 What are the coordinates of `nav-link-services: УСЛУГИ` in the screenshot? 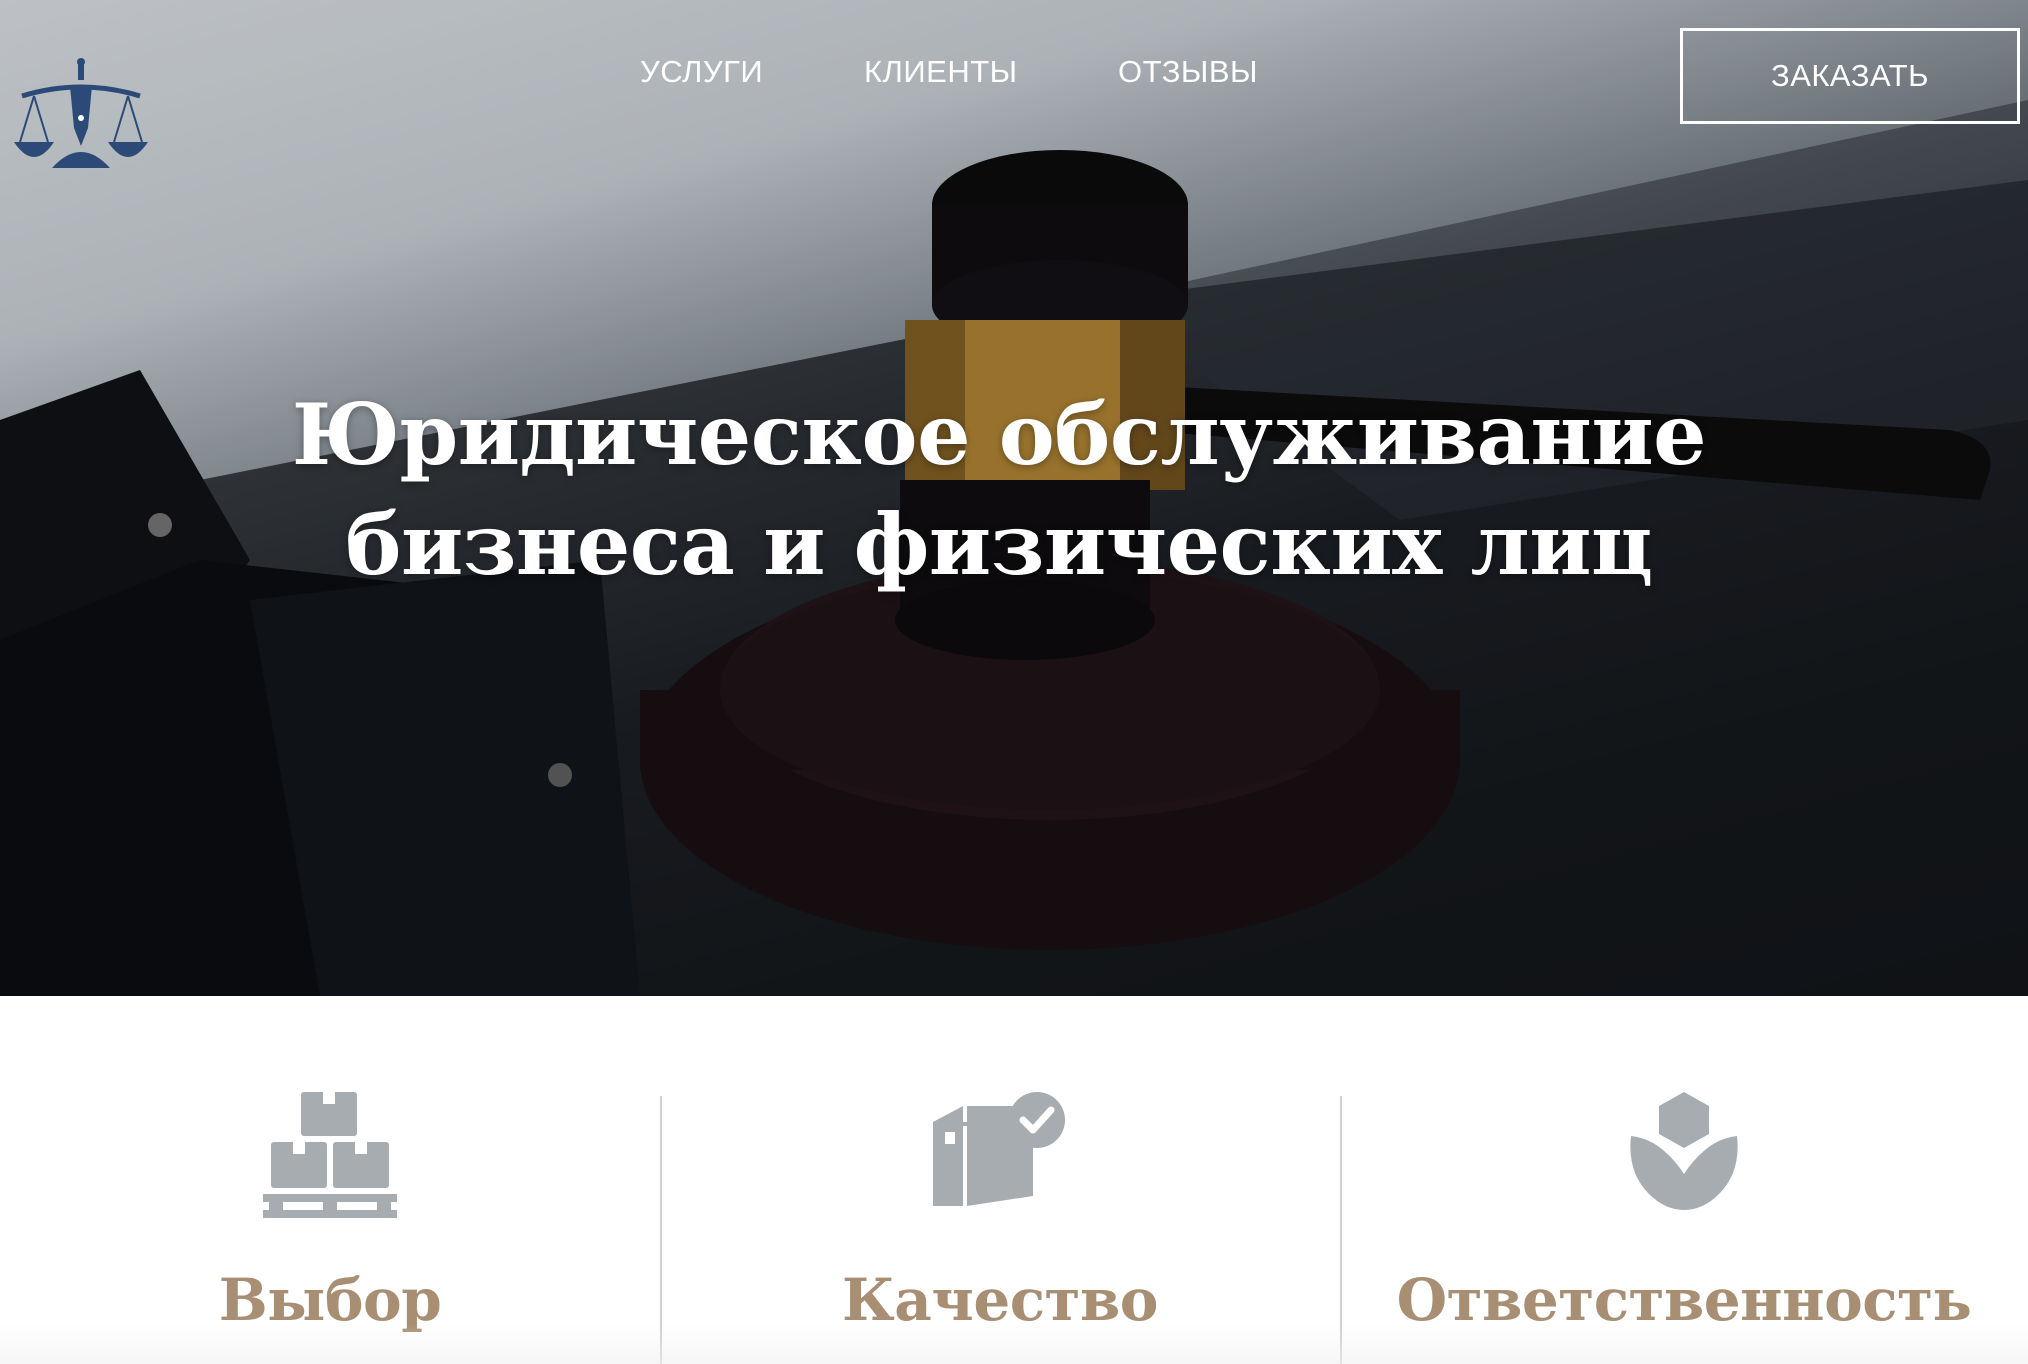 It's located at (701, 72).